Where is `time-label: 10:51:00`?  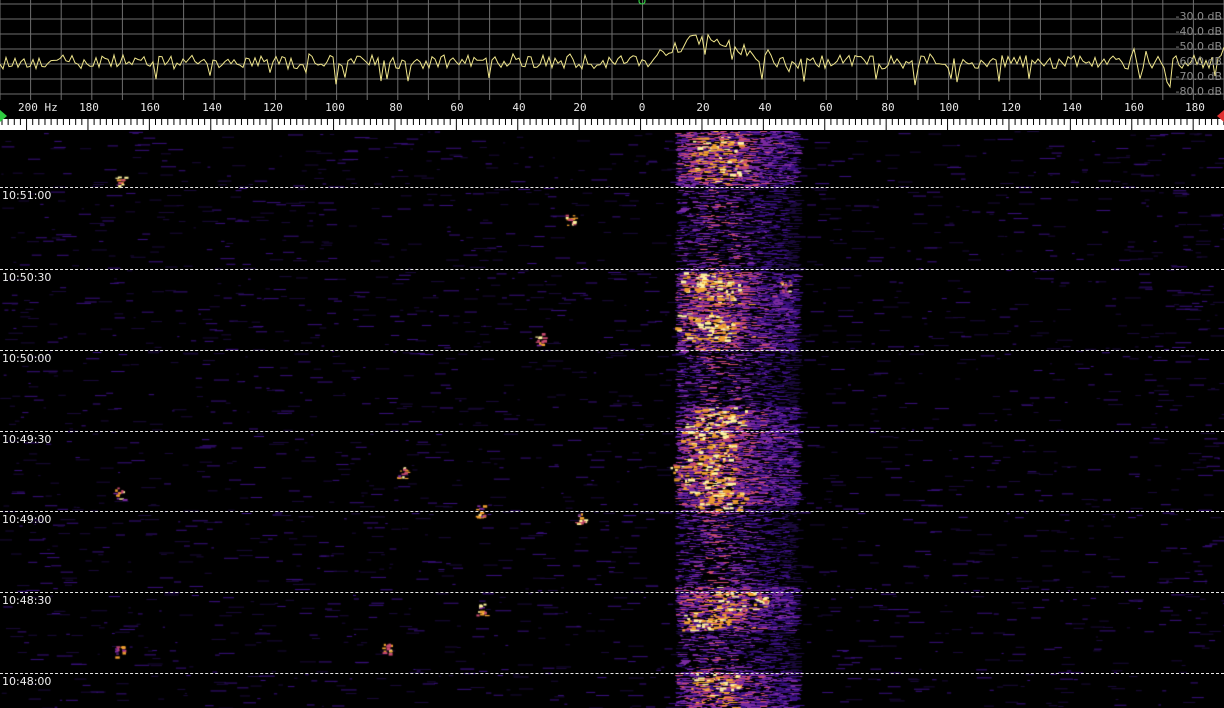 time-label: 10:51:00 is located at coordinates (27, 195).